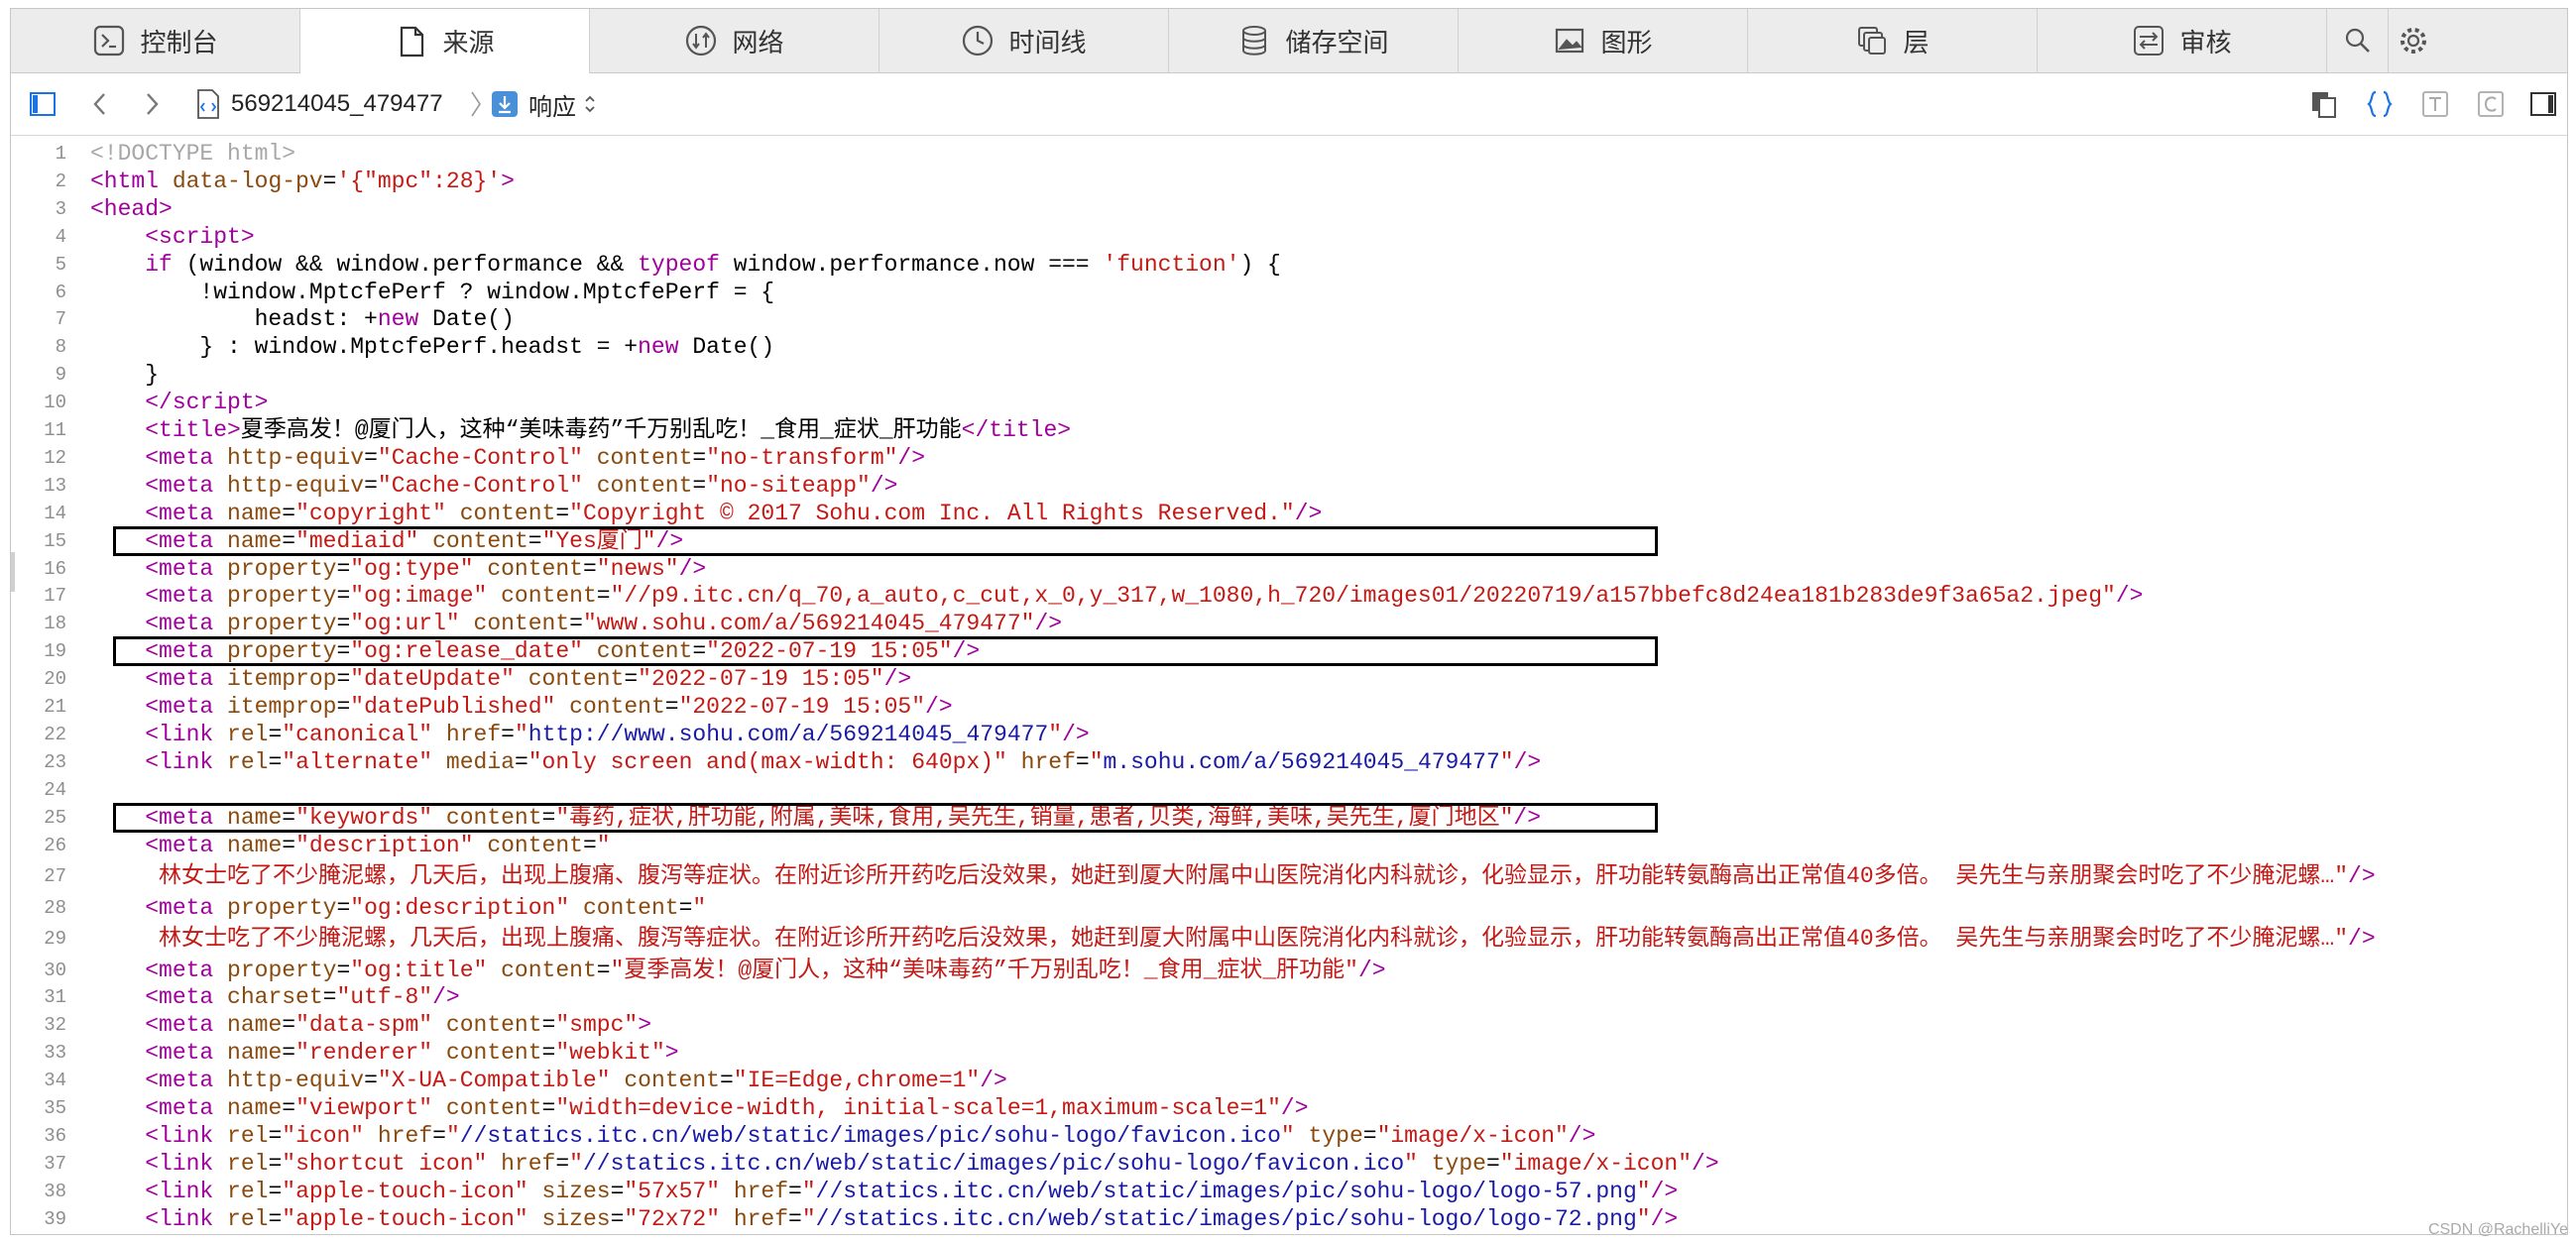 This screenshot has width=2576, height=1243. What do you see at coordinates (1893, 40) in the screenshot?
I see `tab-layers: 层` at bounding box center [1893, 40].